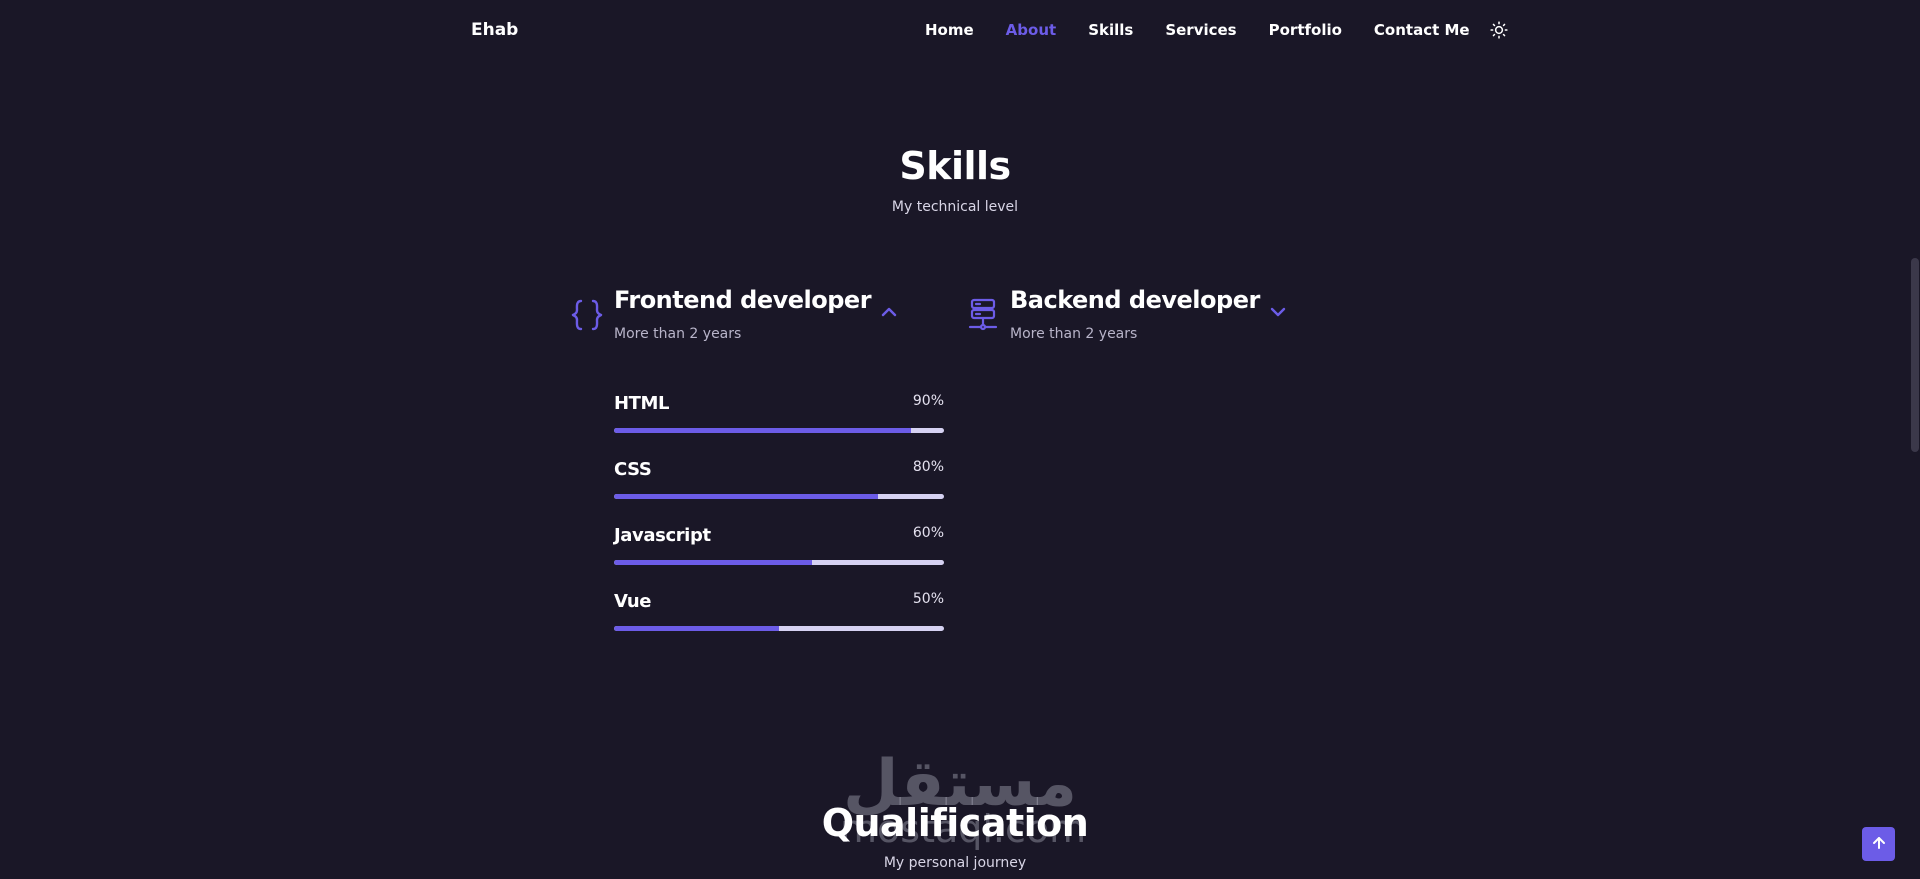  Describe the element at coordinates (642, 403) in the screenshot. I see `skill-name: HTML` at that location.